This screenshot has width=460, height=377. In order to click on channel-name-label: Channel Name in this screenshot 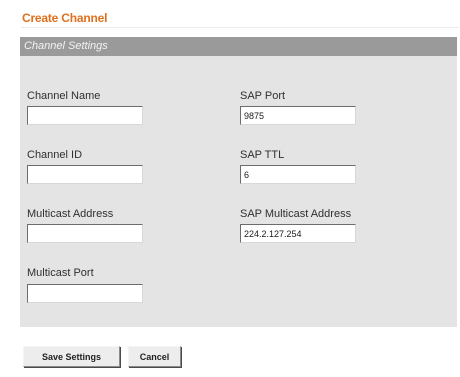, I will do `click(64, 96)`.